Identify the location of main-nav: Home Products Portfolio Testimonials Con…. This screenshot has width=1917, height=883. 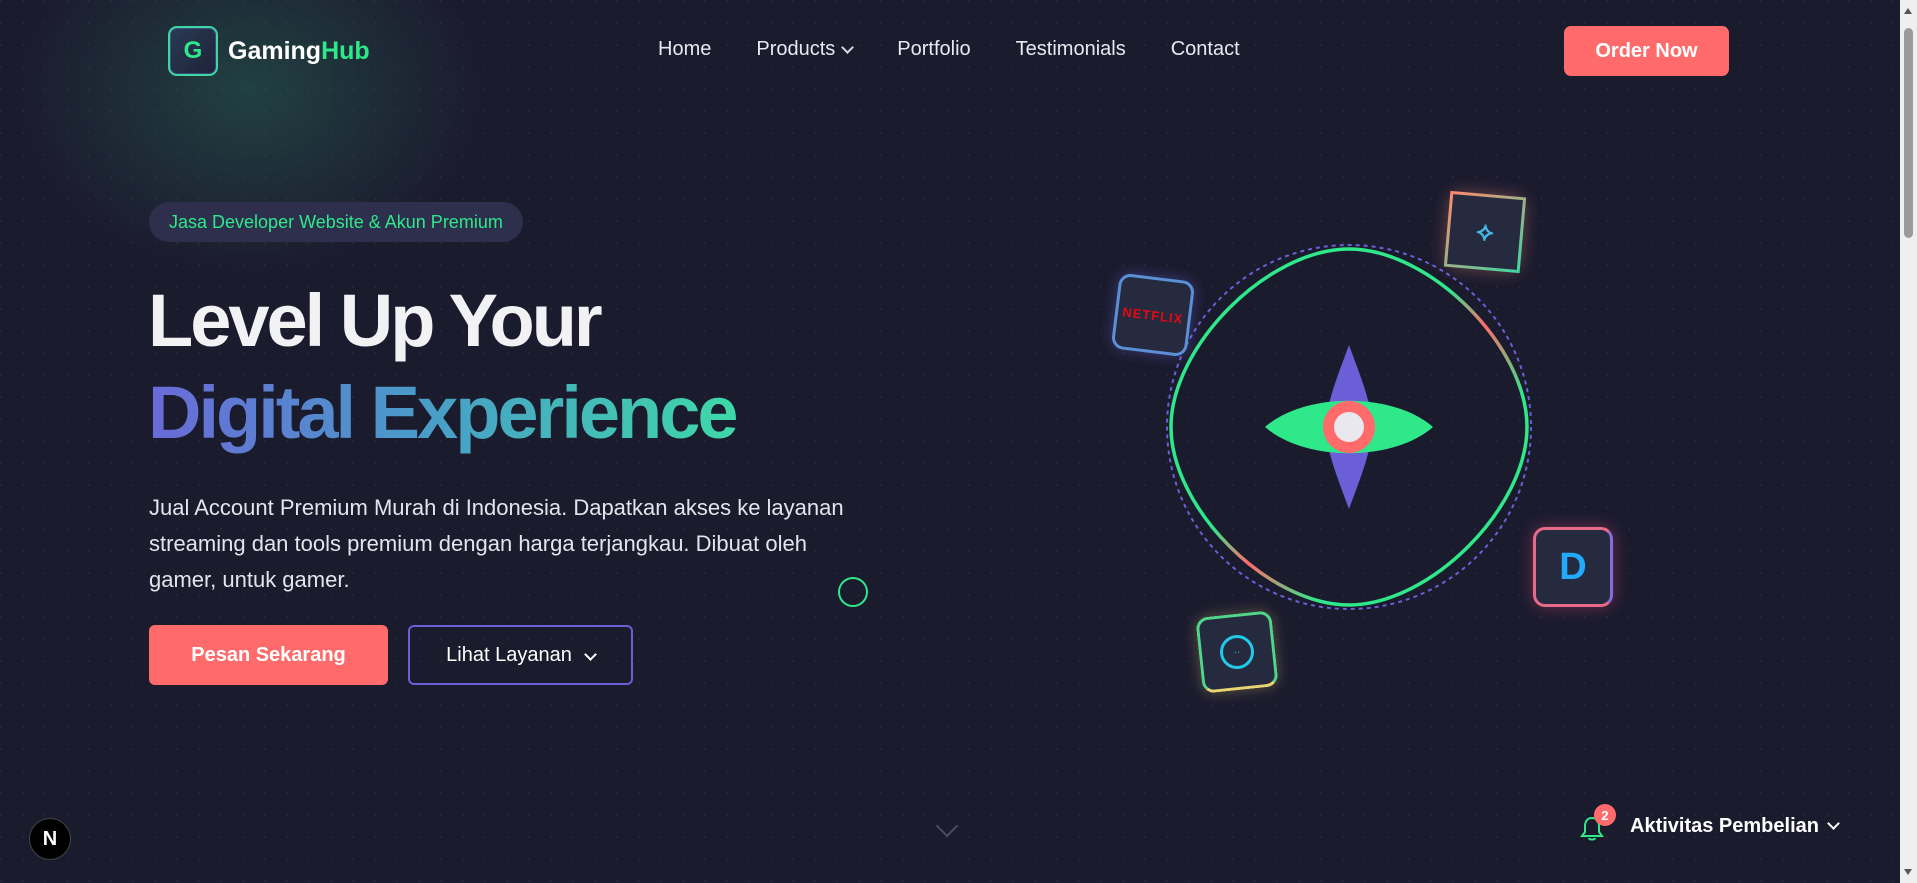
(949, 49).